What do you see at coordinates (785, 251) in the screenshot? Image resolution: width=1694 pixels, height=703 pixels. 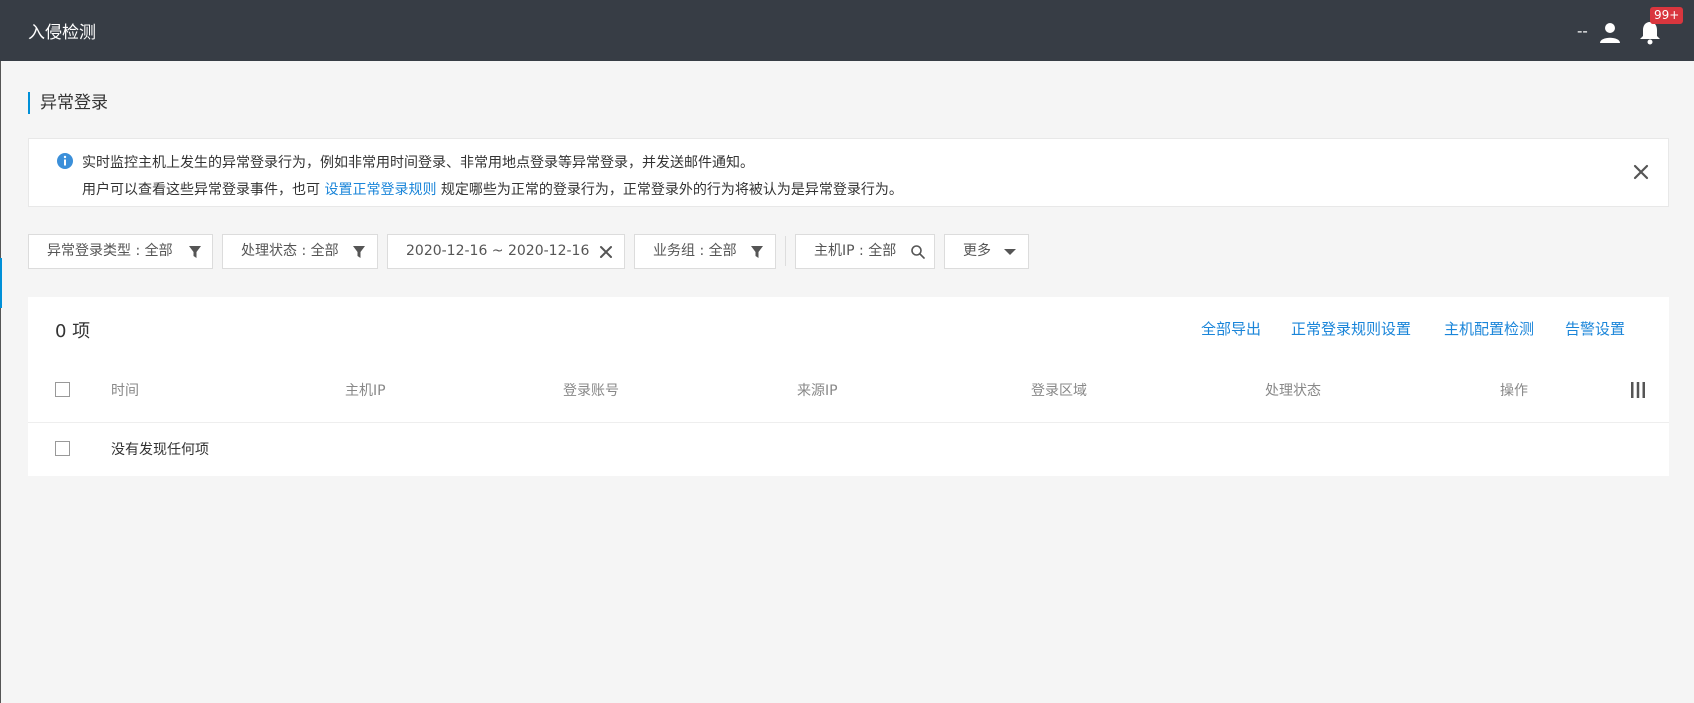 I see `filter-divider` at bounding box center [785, 251].